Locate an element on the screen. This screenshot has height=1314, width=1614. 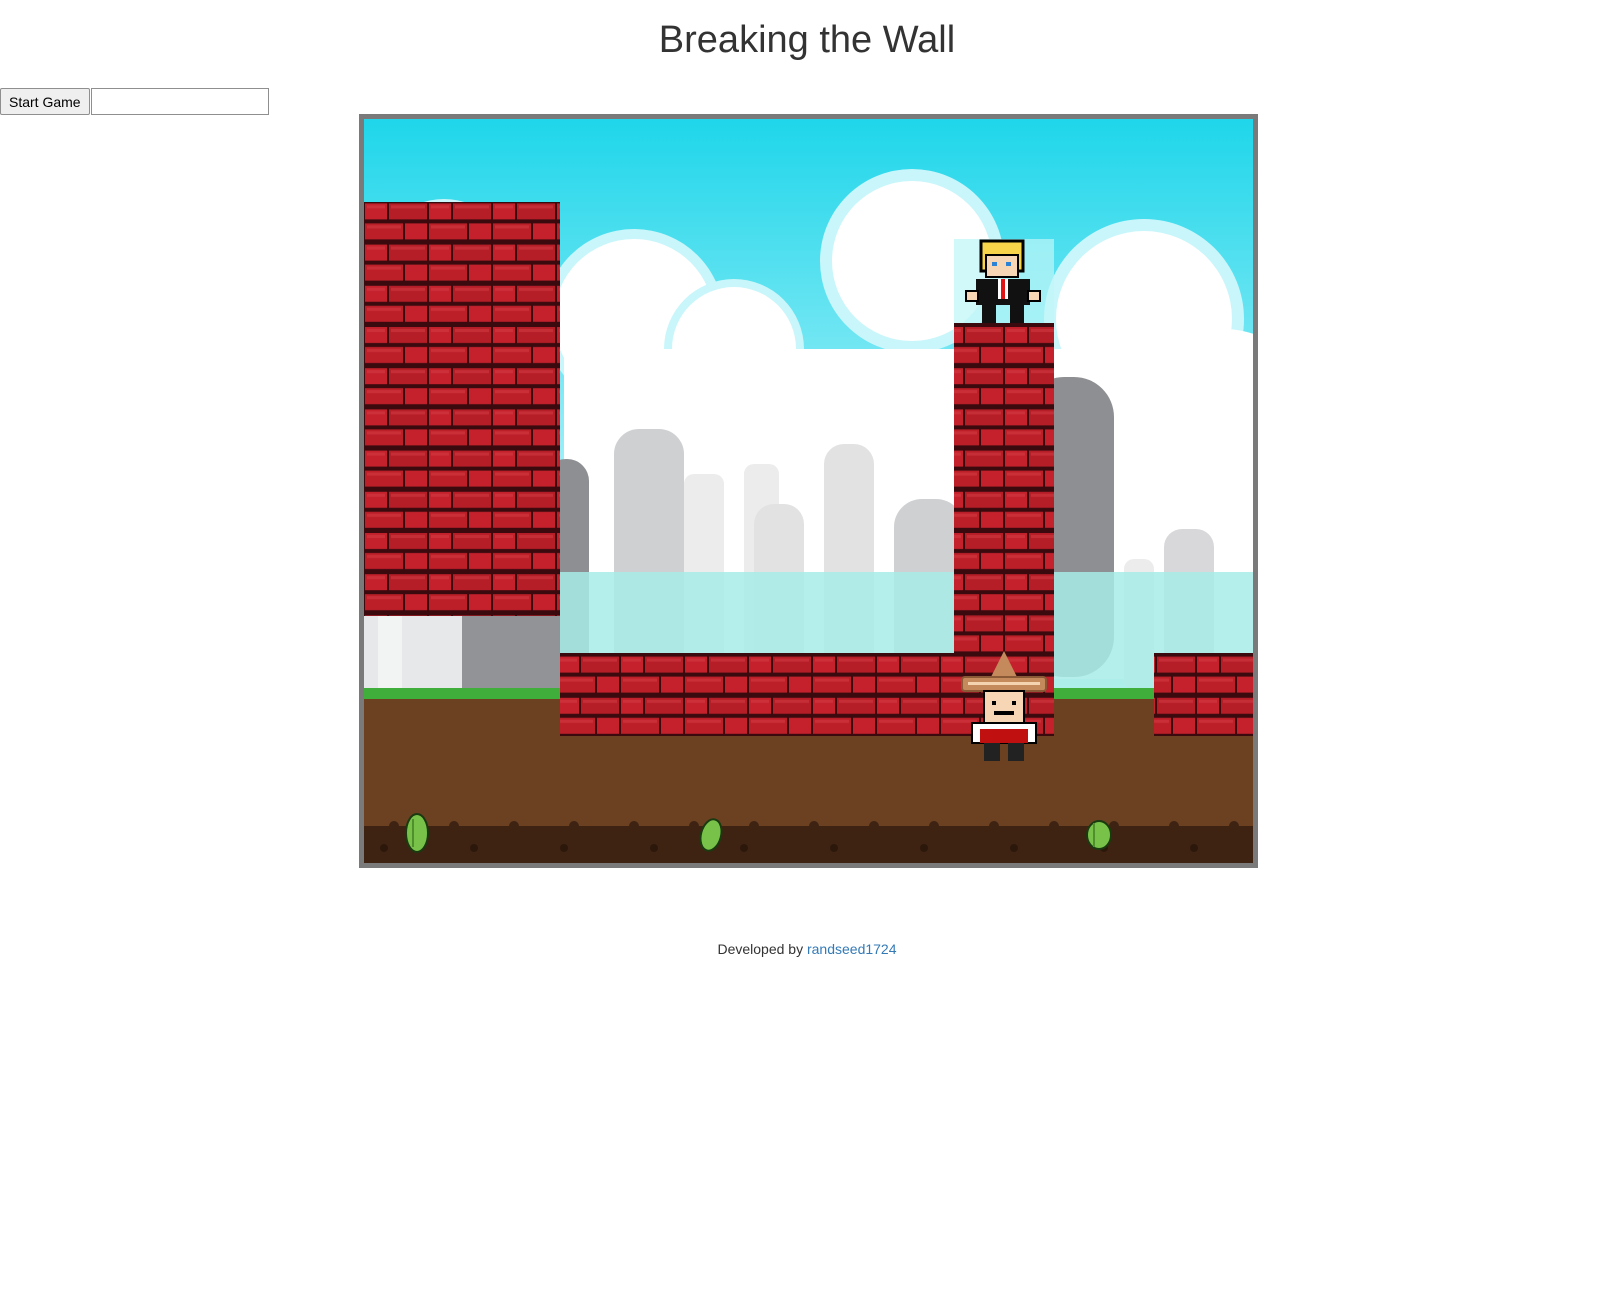
footer-prefix: Developed by is located at coordinates (760, 949).